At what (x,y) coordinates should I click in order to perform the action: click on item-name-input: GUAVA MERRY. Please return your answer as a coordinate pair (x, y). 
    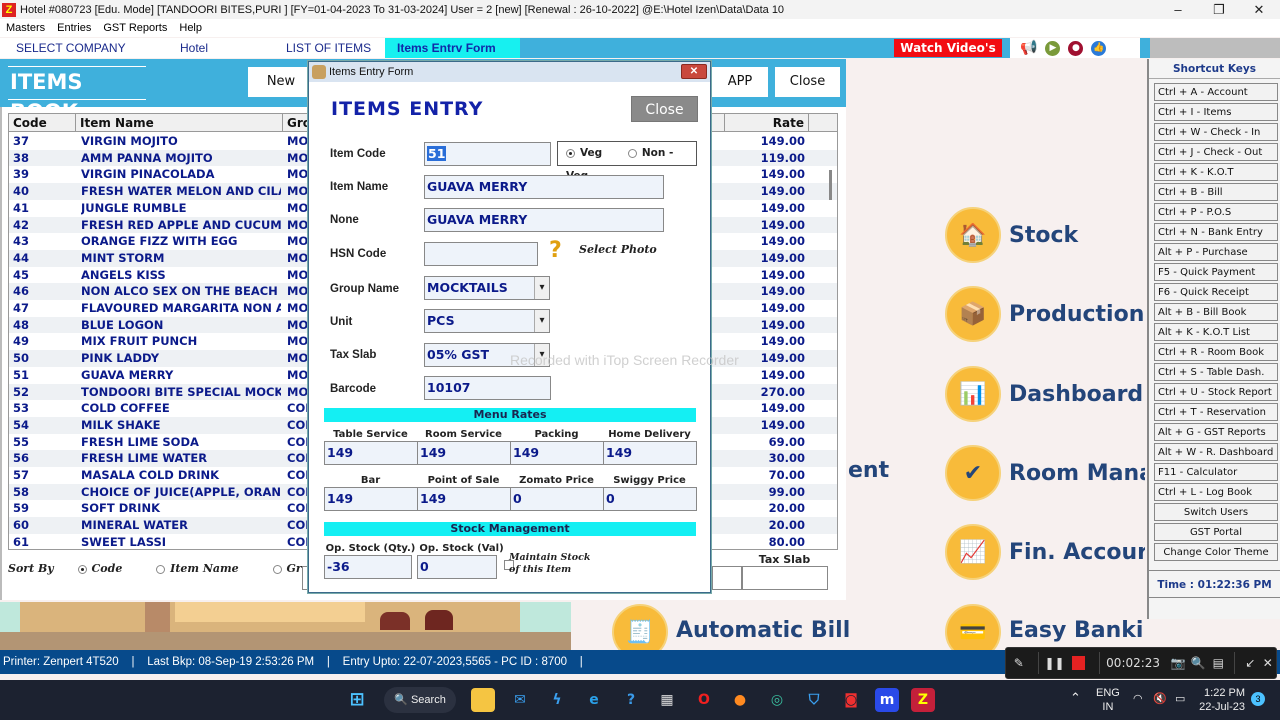
    Looking at the image, I should click on (544, 187).